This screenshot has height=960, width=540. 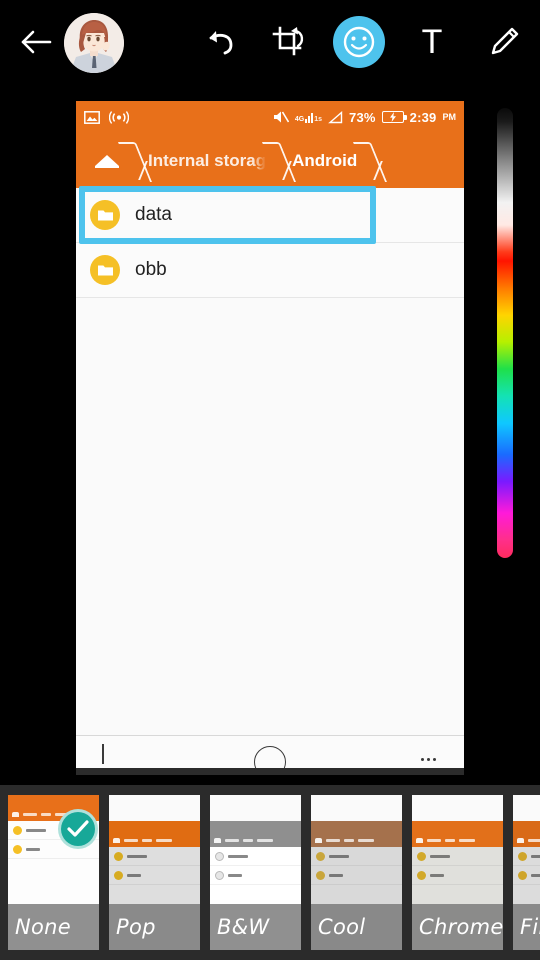 What do you see at coordinates (359, 42) in the screenshot?
I see `sticker-button` at bounding box center [359, 42].